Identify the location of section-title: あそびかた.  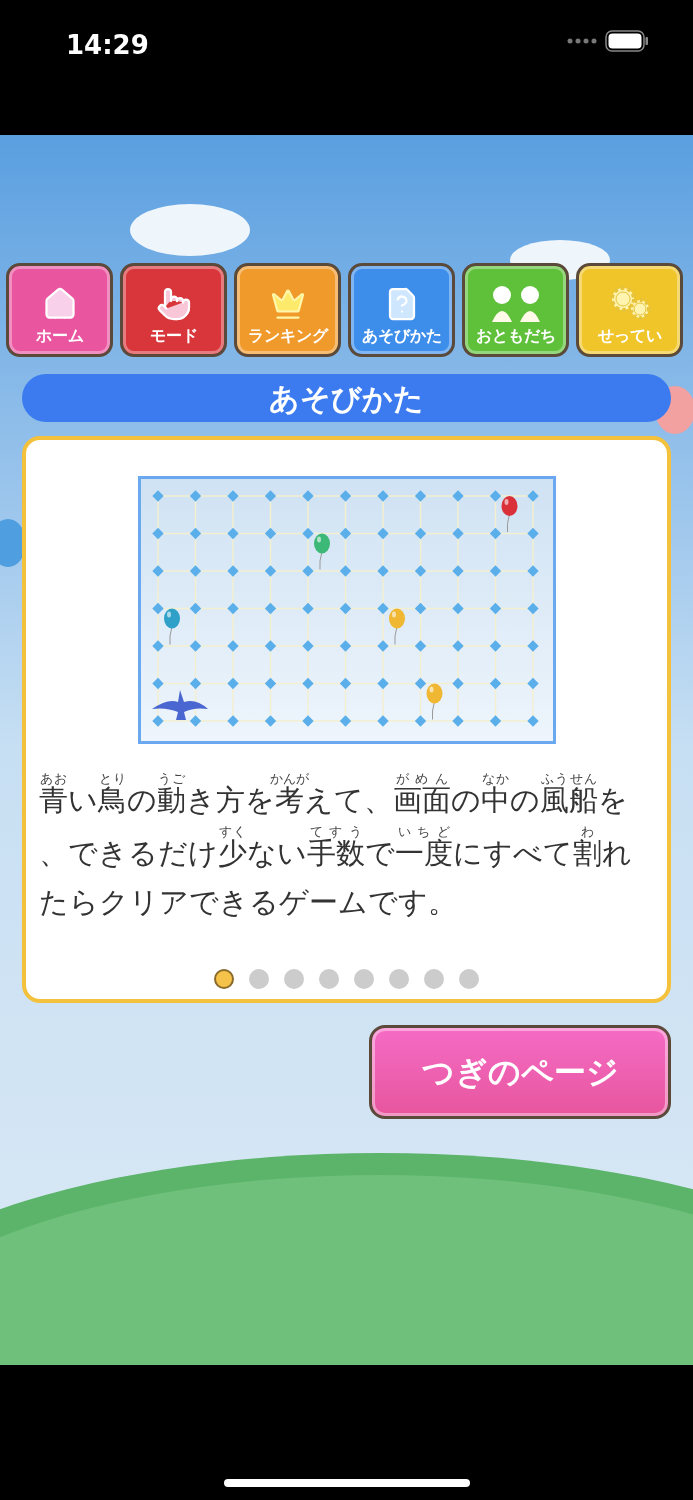
(346, 398).